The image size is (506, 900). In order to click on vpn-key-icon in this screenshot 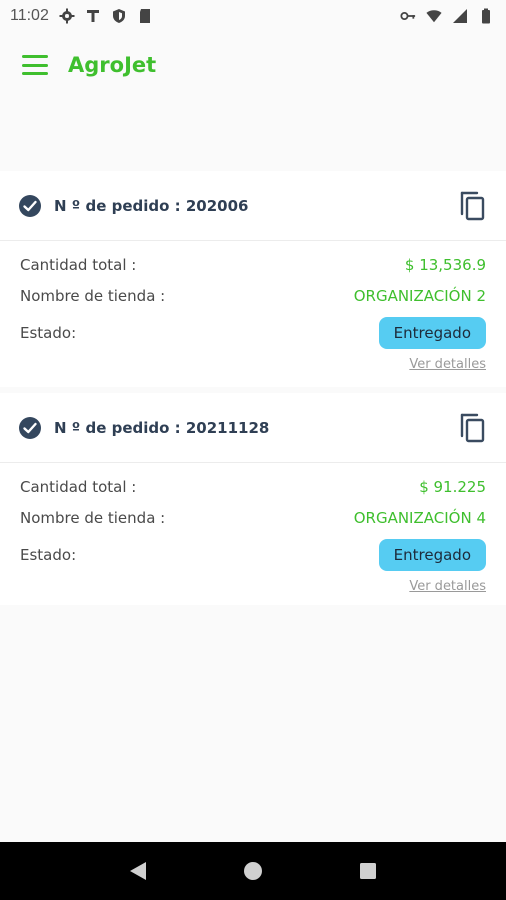, I will do `click(408, 16)`.